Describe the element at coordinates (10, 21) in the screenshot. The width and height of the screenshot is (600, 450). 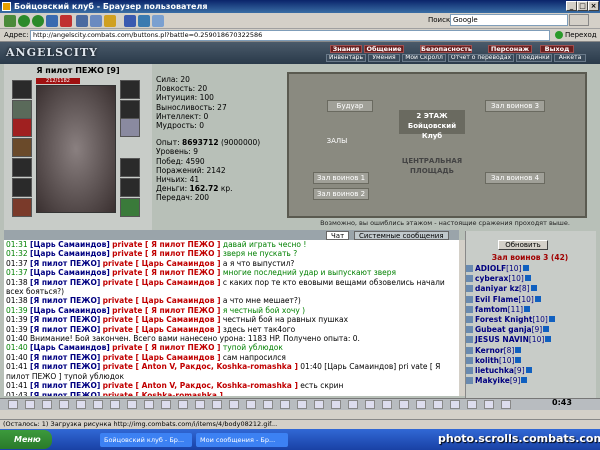
I see `home-icon` at that location.